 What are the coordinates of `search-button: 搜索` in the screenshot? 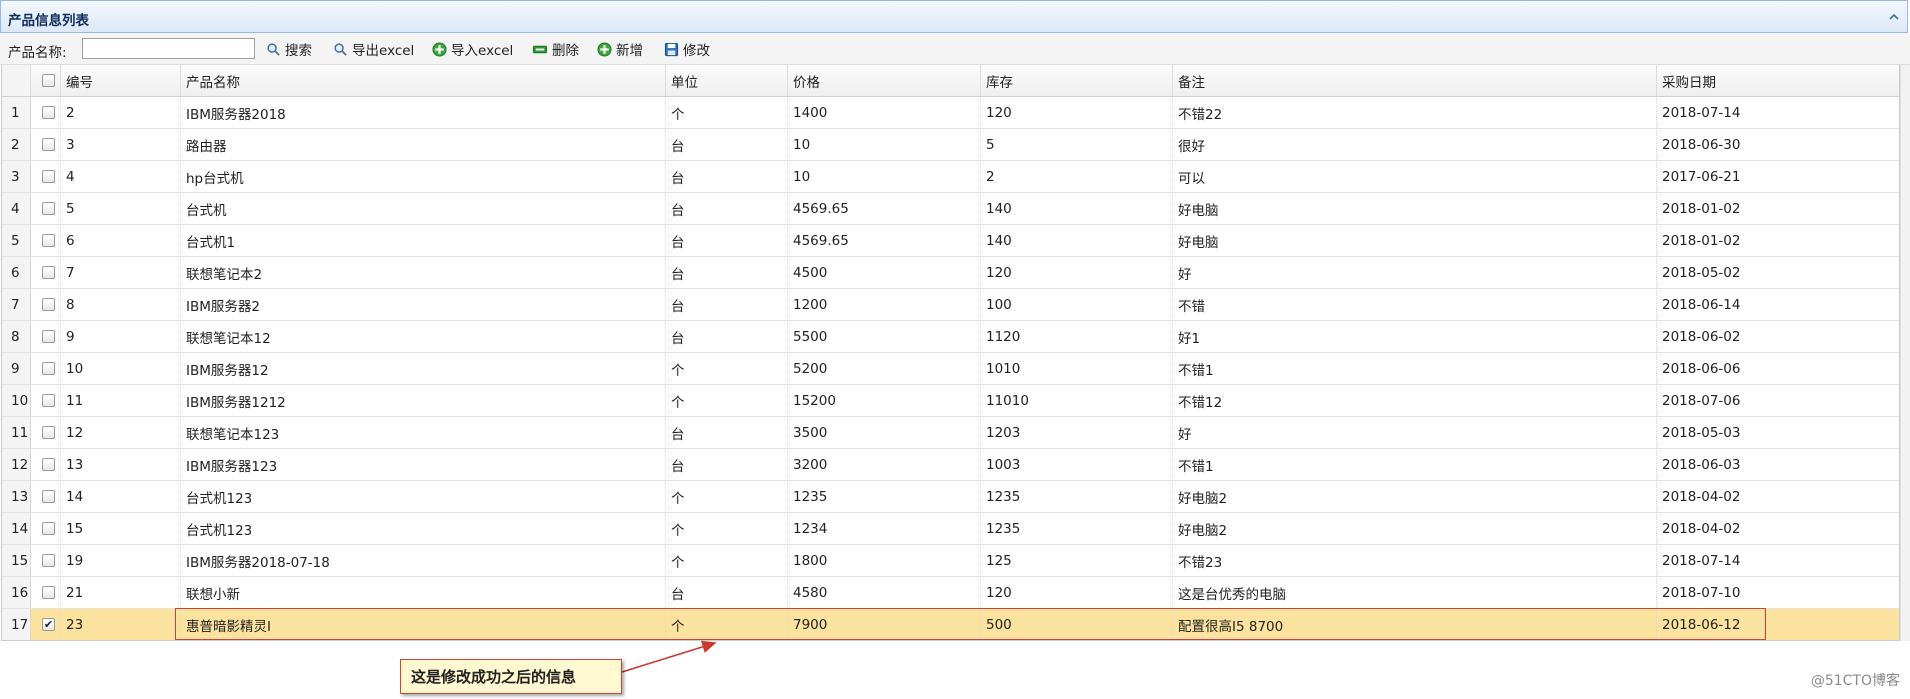 It's located at (289, 49).